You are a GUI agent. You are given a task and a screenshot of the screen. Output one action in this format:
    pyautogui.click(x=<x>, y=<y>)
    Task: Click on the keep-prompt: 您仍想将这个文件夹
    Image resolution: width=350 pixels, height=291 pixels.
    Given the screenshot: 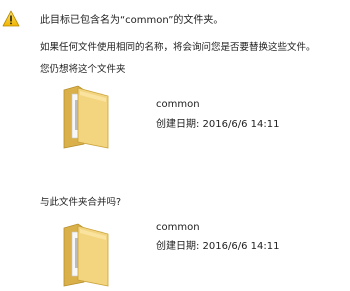 What is the action you would take?
    pyautogui.click(x=83, y=69)
    